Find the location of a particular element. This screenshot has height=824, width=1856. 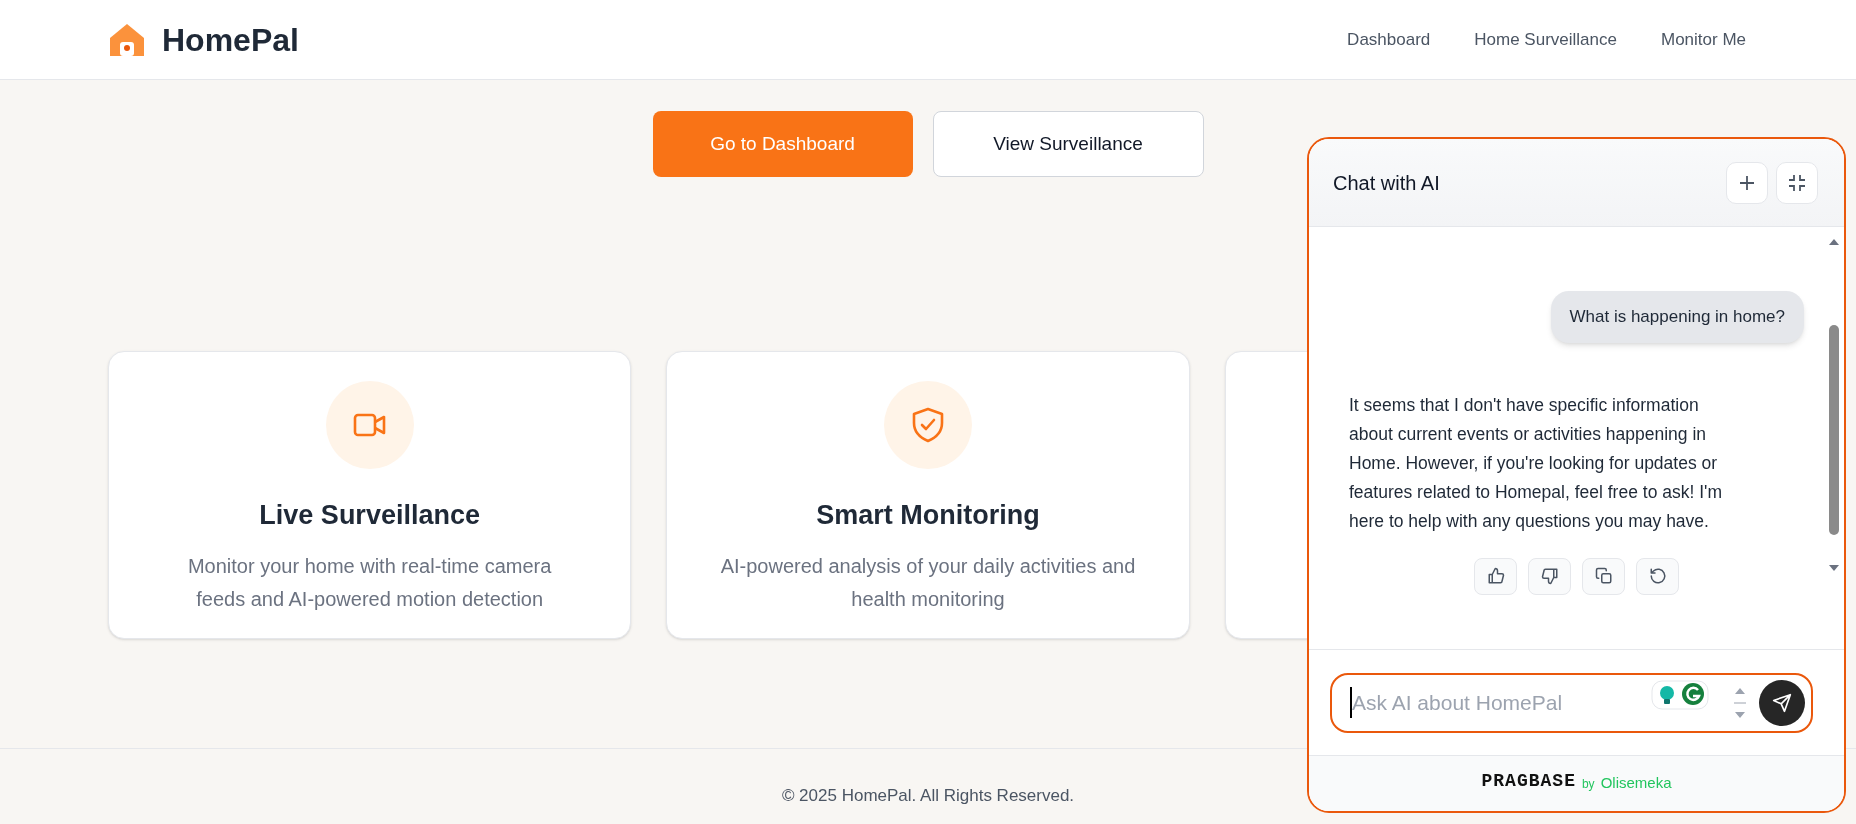

message-input-field: Ask AI about HomePal is located at coordinates (1500, 702).